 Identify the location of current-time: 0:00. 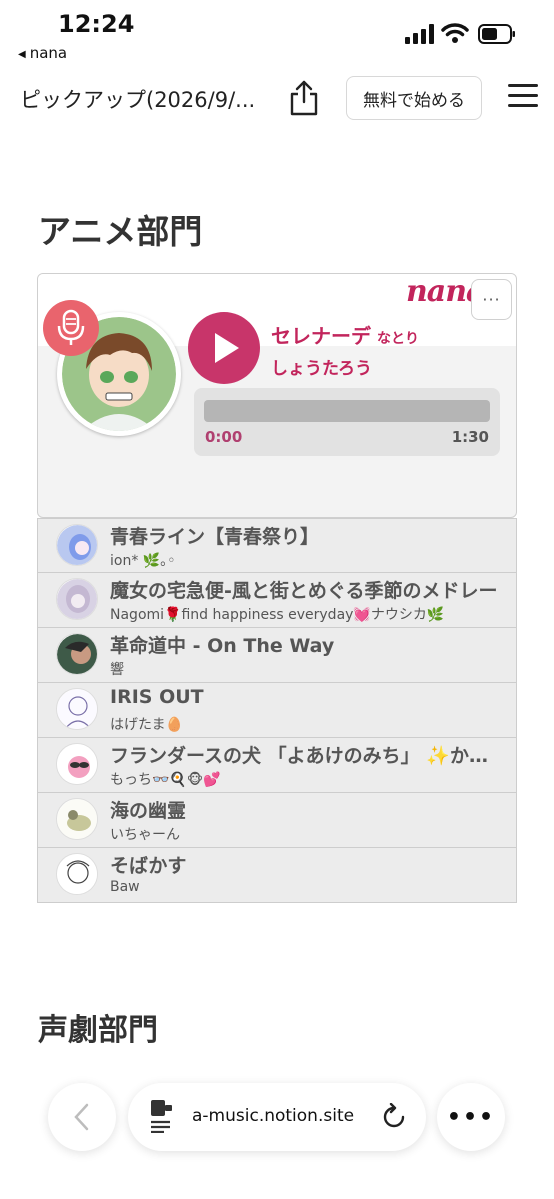
(224, 437).